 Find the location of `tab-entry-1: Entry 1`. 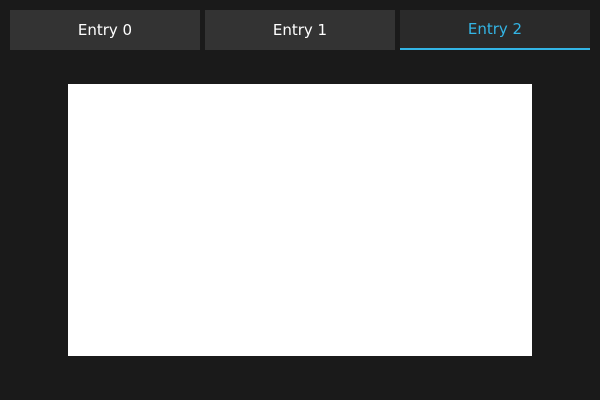

tab-entry-1: Entry 1 is located at coordinates (300, 30).